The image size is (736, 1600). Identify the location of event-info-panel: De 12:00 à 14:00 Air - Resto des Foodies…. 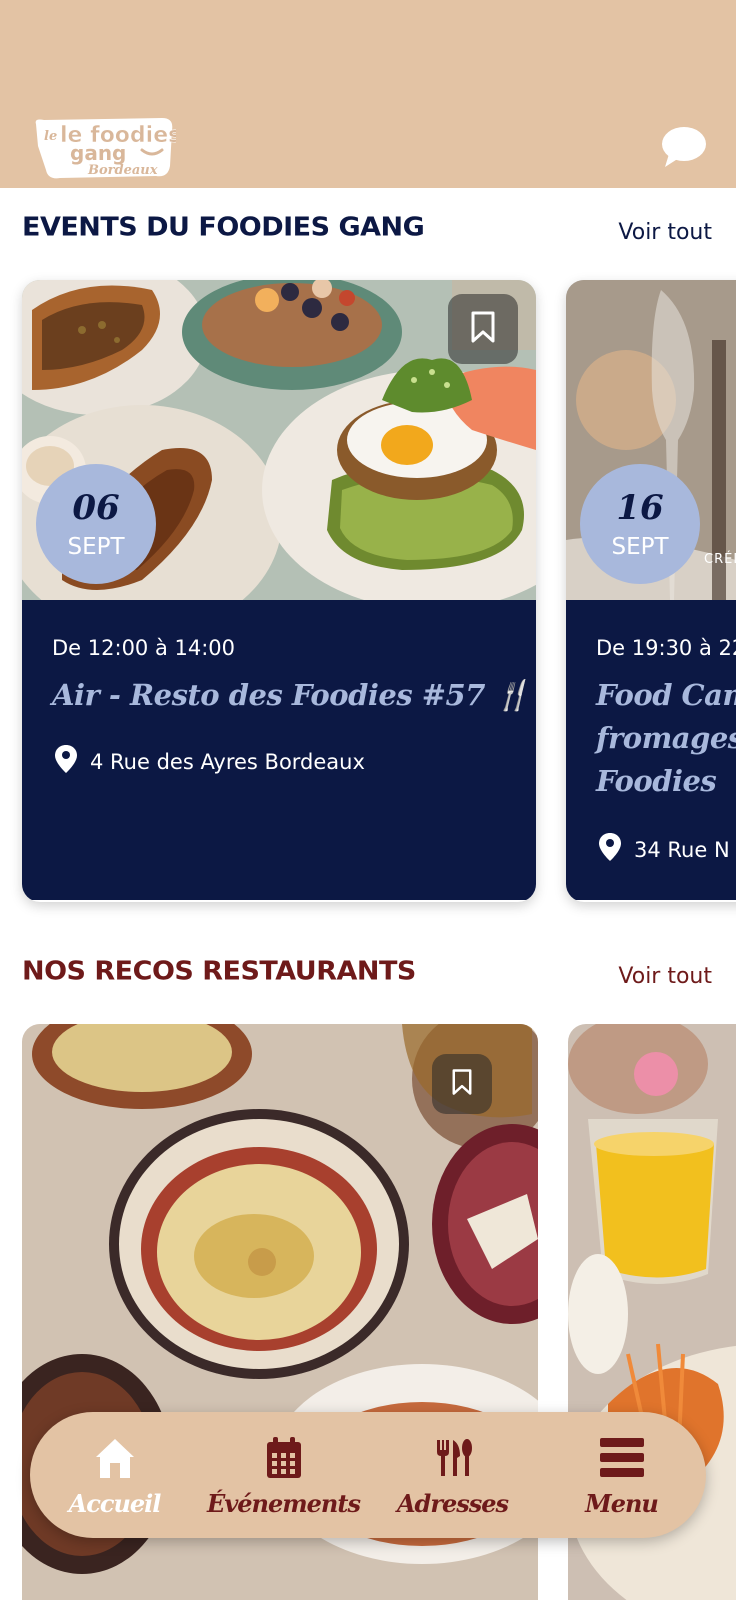
(279, 750).